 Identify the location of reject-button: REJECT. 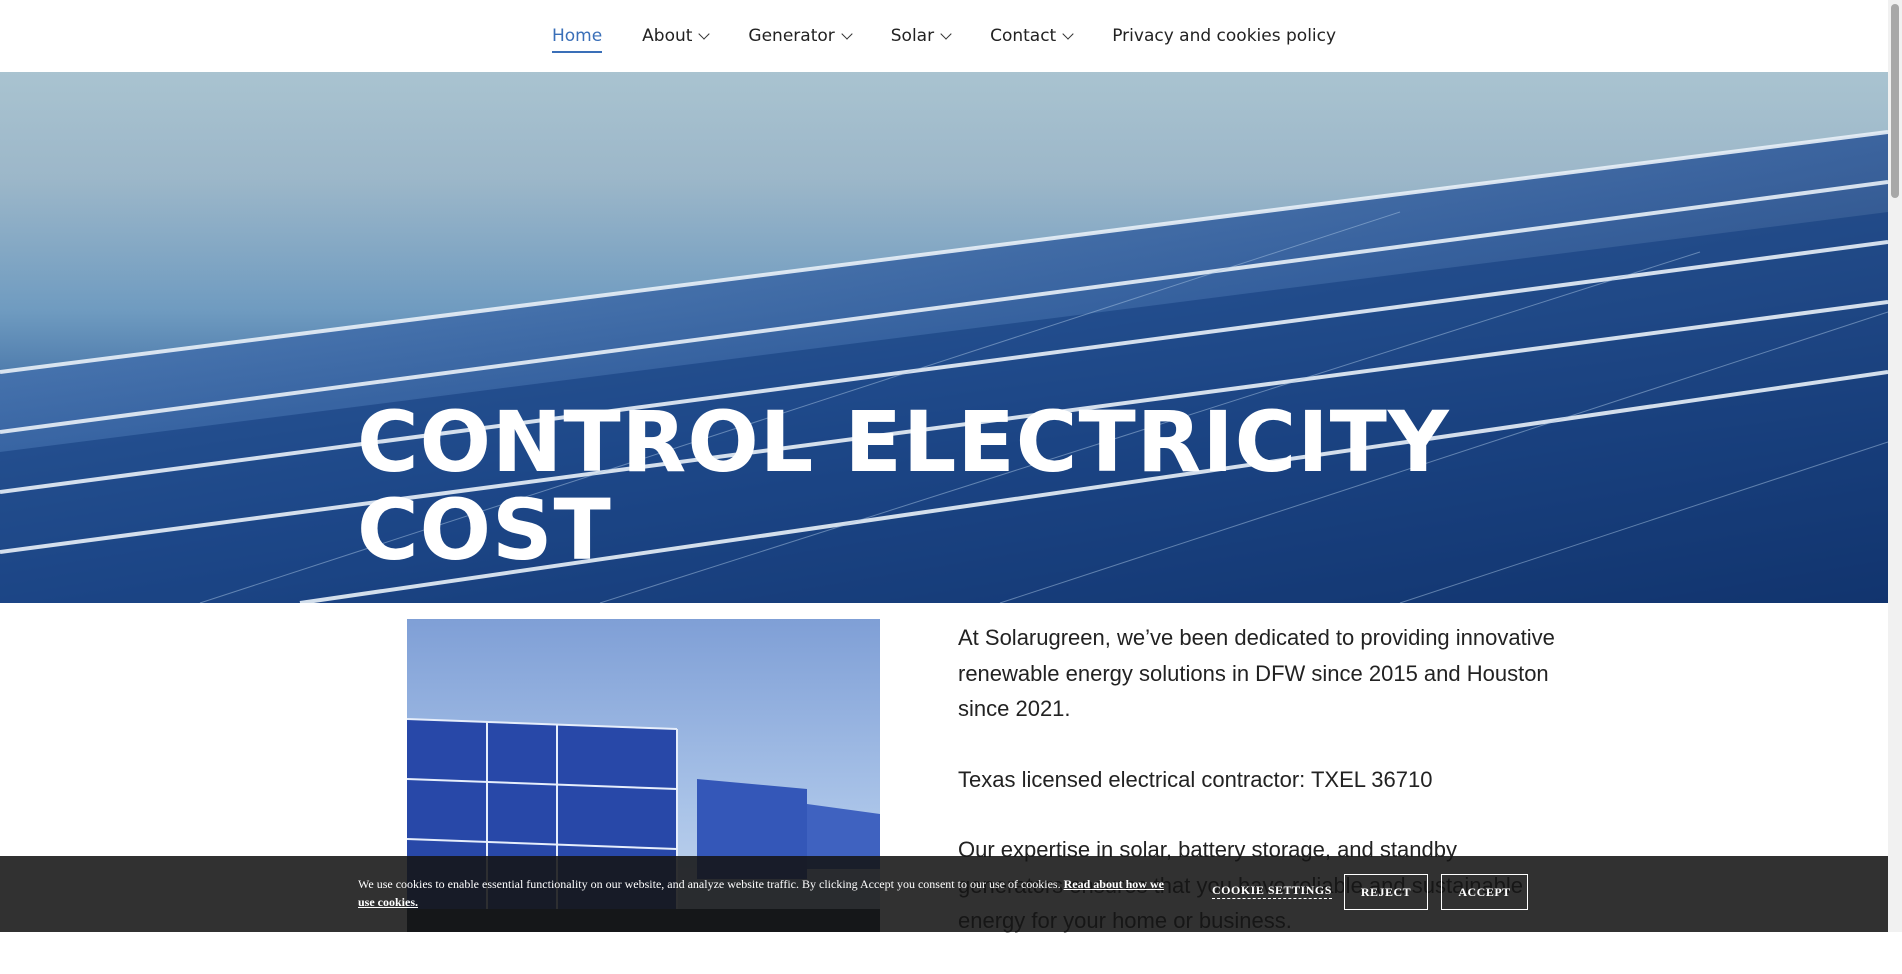
(1386, 892).